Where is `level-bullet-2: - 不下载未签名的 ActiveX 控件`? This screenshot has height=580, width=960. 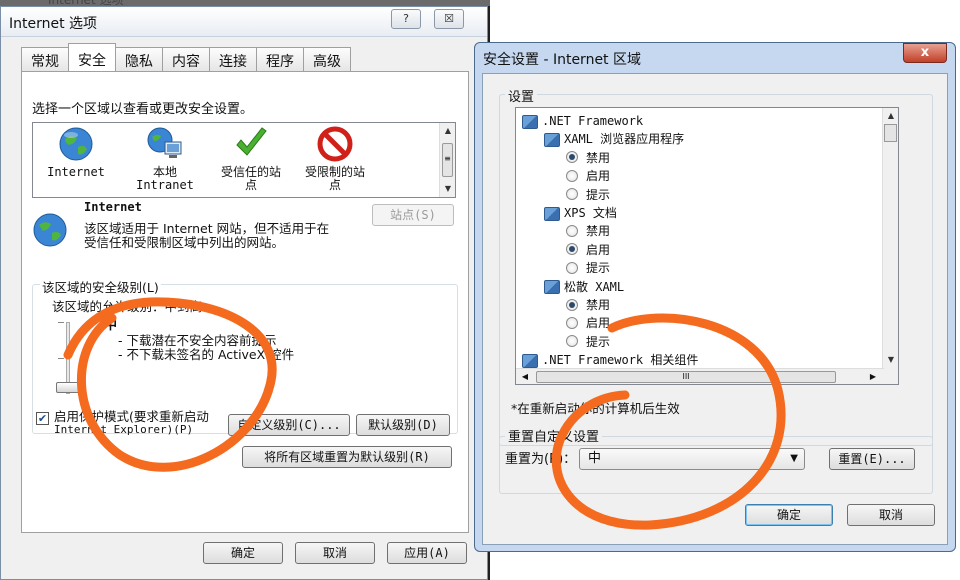 level-bullet-2: - 不下载未签名的 ActiveX 控件 is located at coordinates (206, 354).